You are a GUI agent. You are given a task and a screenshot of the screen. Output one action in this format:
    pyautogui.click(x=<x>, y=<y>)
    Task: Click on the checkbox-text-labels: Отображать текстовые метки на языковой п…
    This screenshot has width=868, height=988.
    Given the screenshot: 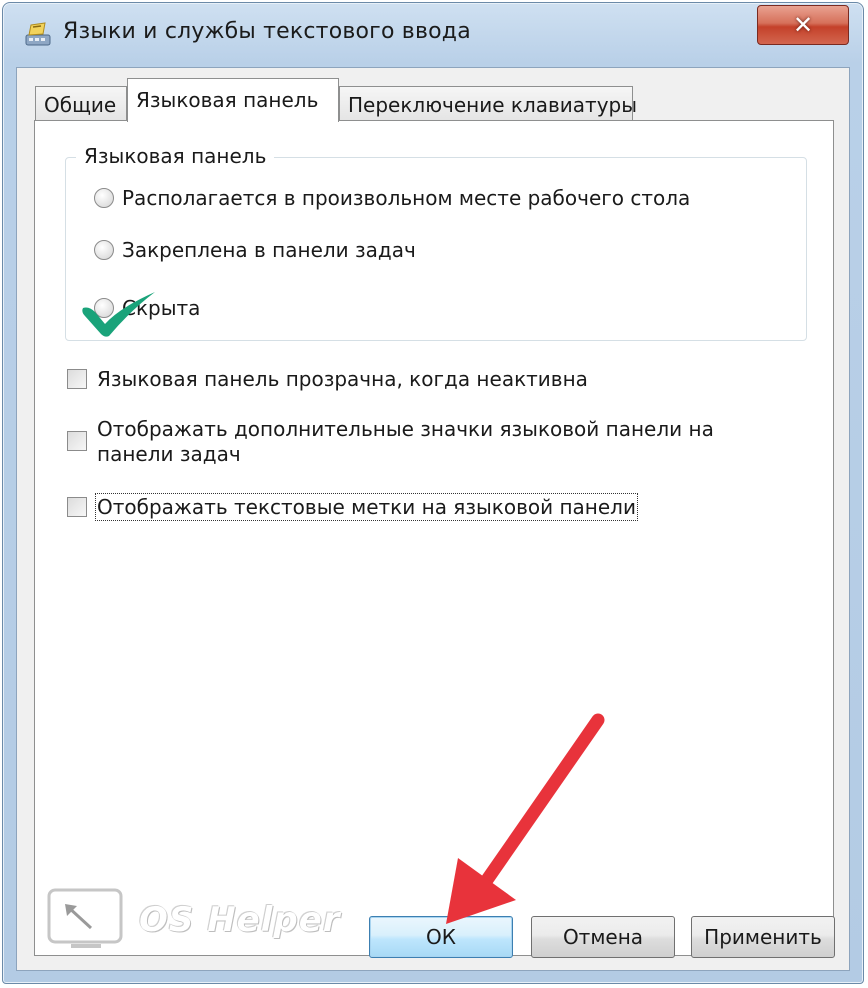 What is the action you would take?
    pyautogui.click(x=352, y=507)
    